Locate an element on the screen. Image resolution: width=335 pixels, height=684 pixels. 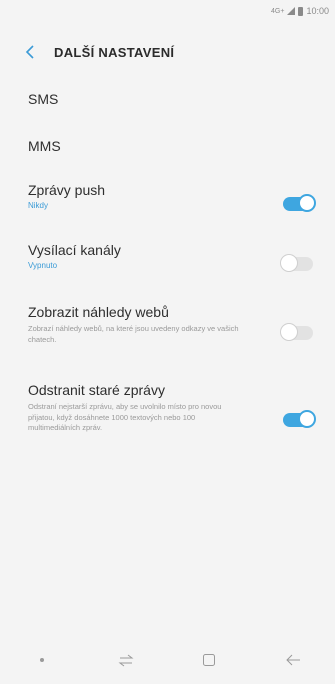
dot-icon is located at coordinates (41, 660).